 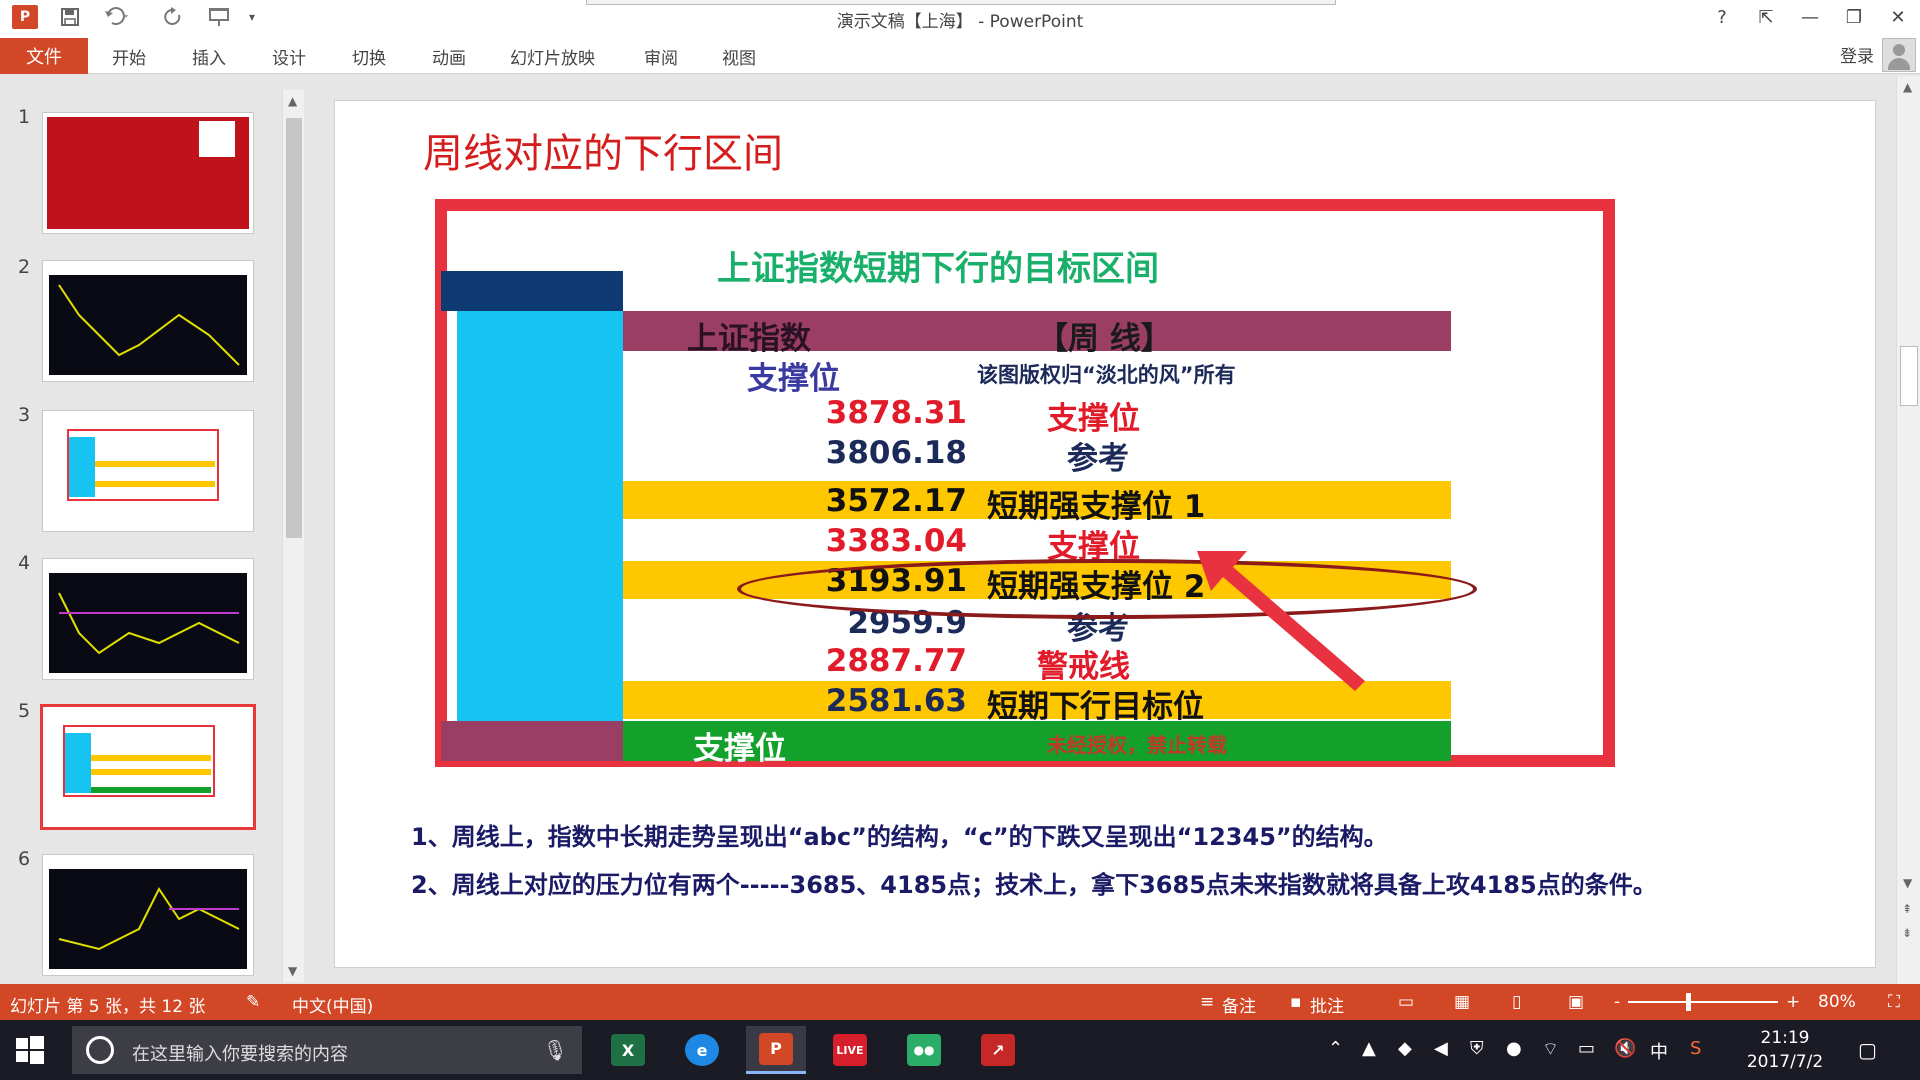 I want to click on level-label: 参考, so click(x=1098, y=459).